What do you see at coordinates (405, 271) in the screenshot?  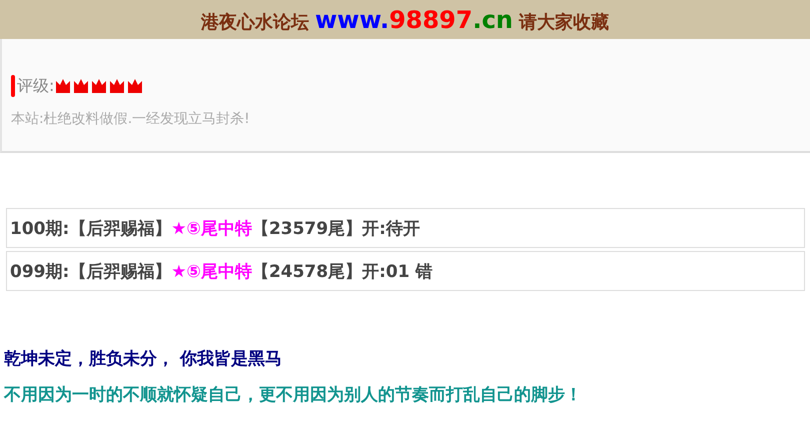 I see `prediction-row: 099期:【后羿赐福】★⑤尾中特【24578尾】开:01 错` at bounding box center [405, 271].